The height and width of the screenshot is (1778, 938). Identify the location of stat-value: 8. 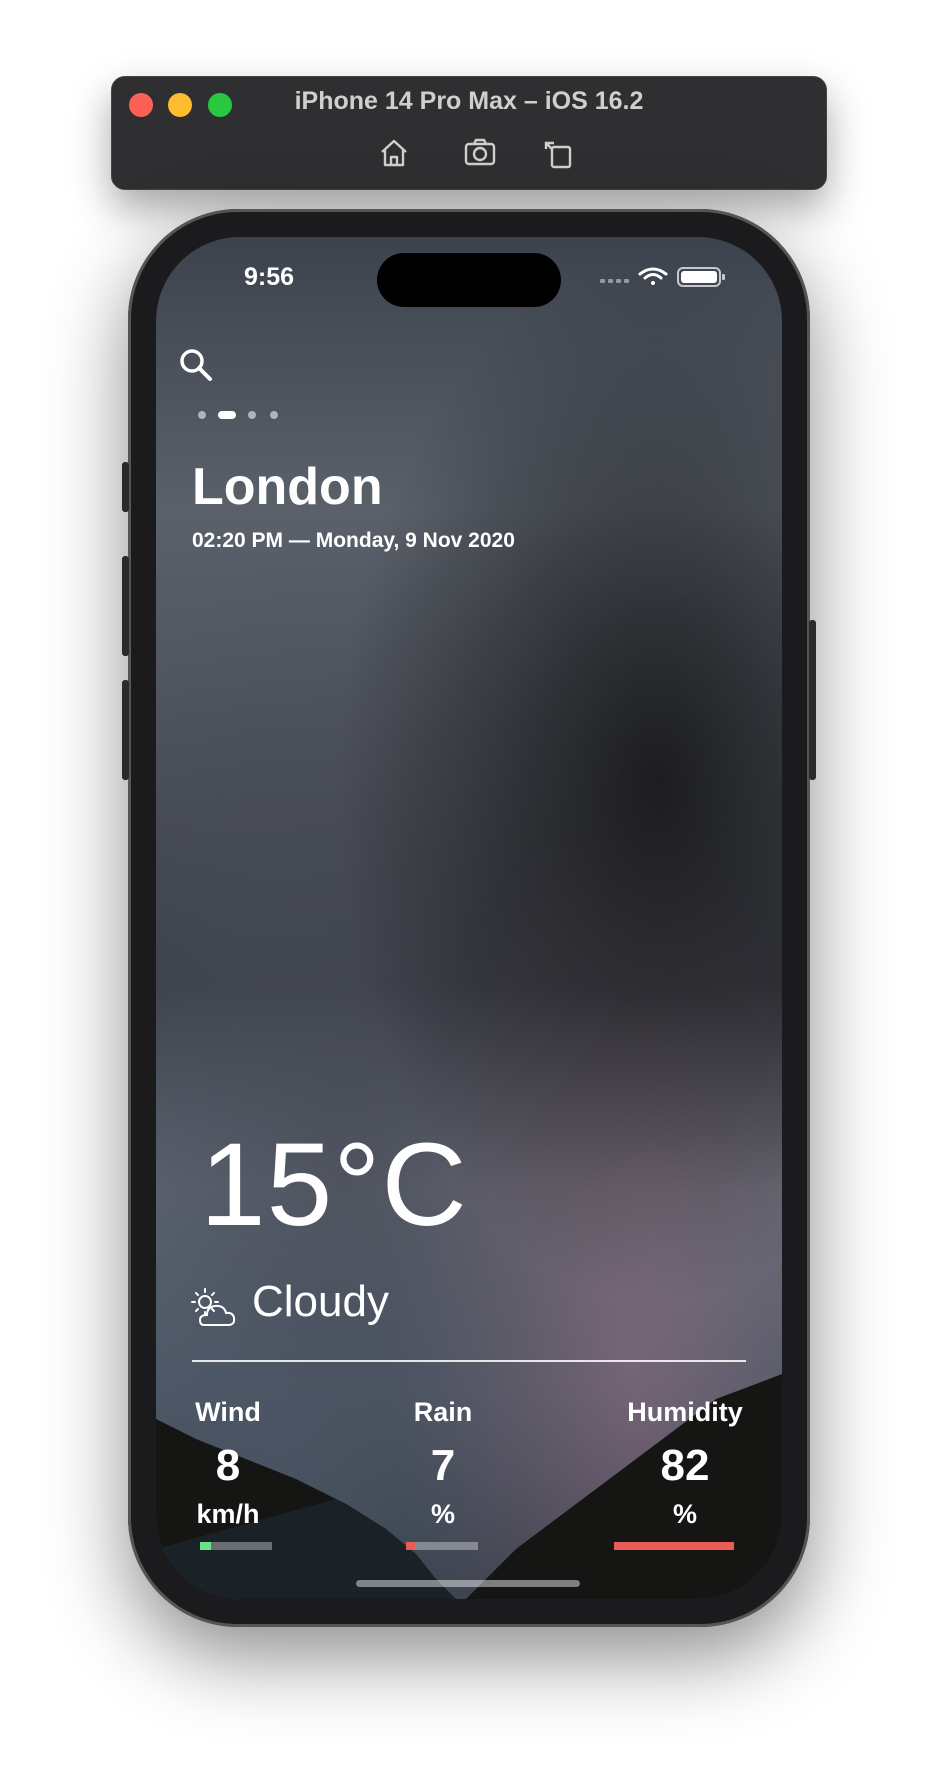
(228, 1465).